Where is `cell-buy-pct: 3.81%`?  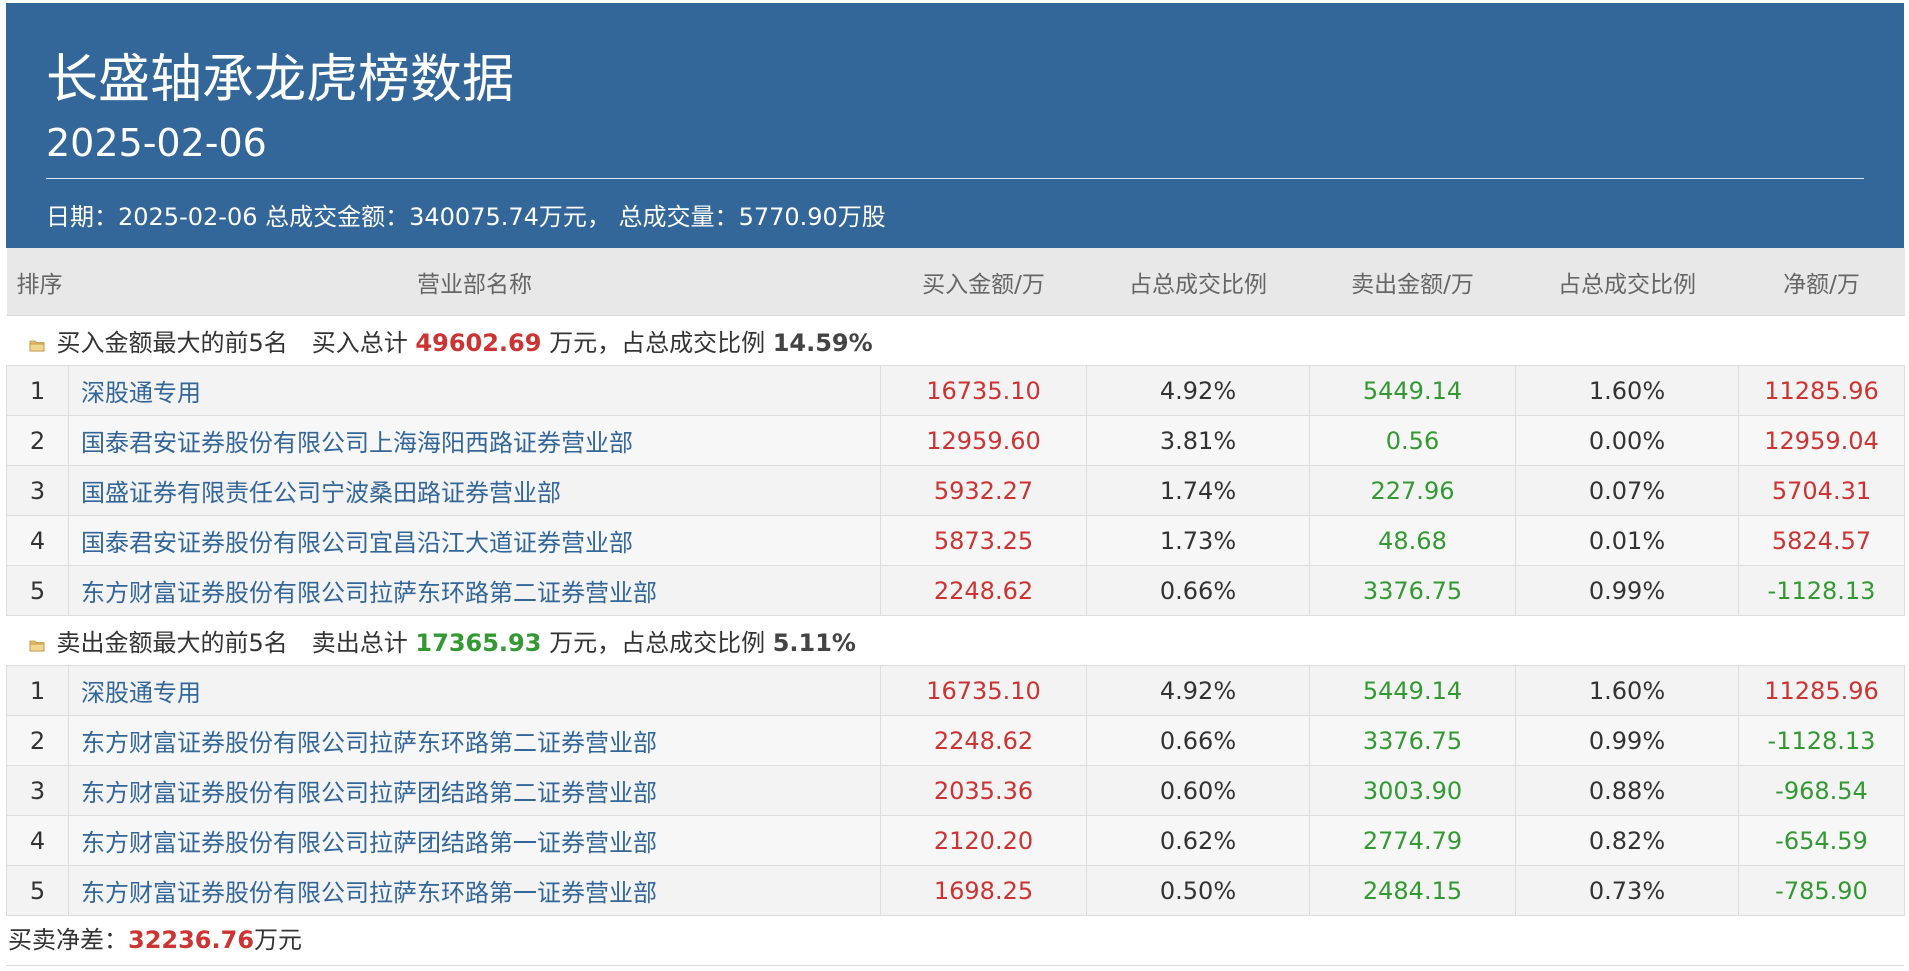
cell-buy-pct: 3.81% is located at coordinates (1198, 440).